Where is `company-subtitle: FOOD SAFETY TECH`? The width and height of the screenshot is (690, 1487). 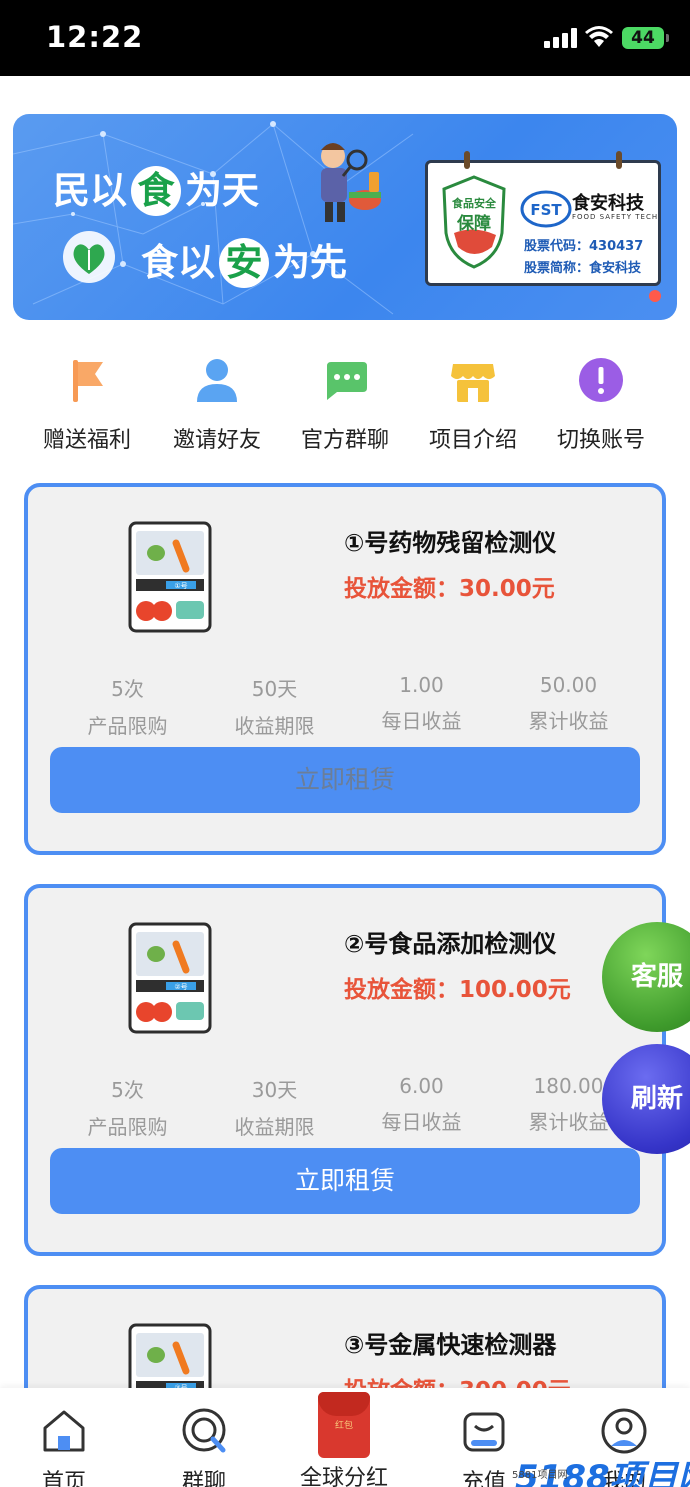 company-subtitle: FOOD SAFETY TECH is located at coordinates (615, 217).